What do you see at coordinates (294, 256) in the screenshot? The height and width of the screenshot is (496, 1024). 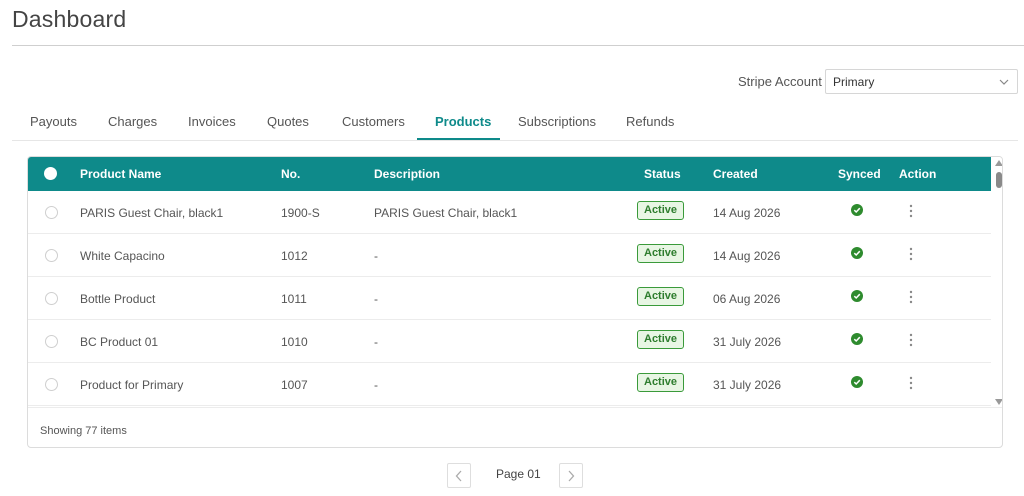 I see `product-number: 1012` at bounding box center [294, 256].